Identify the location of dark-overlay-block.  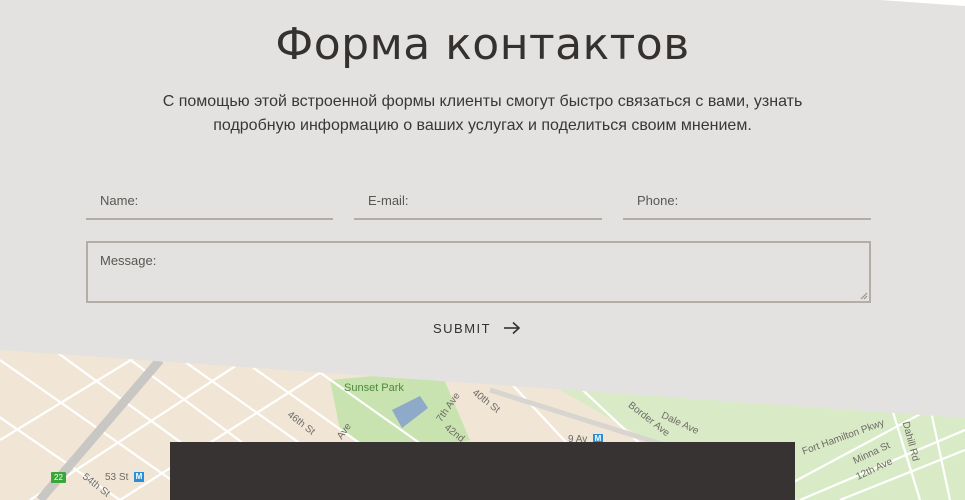
(482, 471).